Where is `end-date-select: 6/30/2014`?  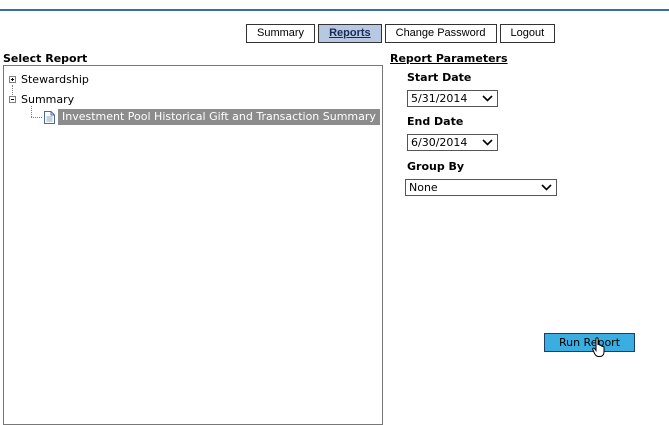
end-date-select: 6/30/2014 is located at coordinates (452, 142).